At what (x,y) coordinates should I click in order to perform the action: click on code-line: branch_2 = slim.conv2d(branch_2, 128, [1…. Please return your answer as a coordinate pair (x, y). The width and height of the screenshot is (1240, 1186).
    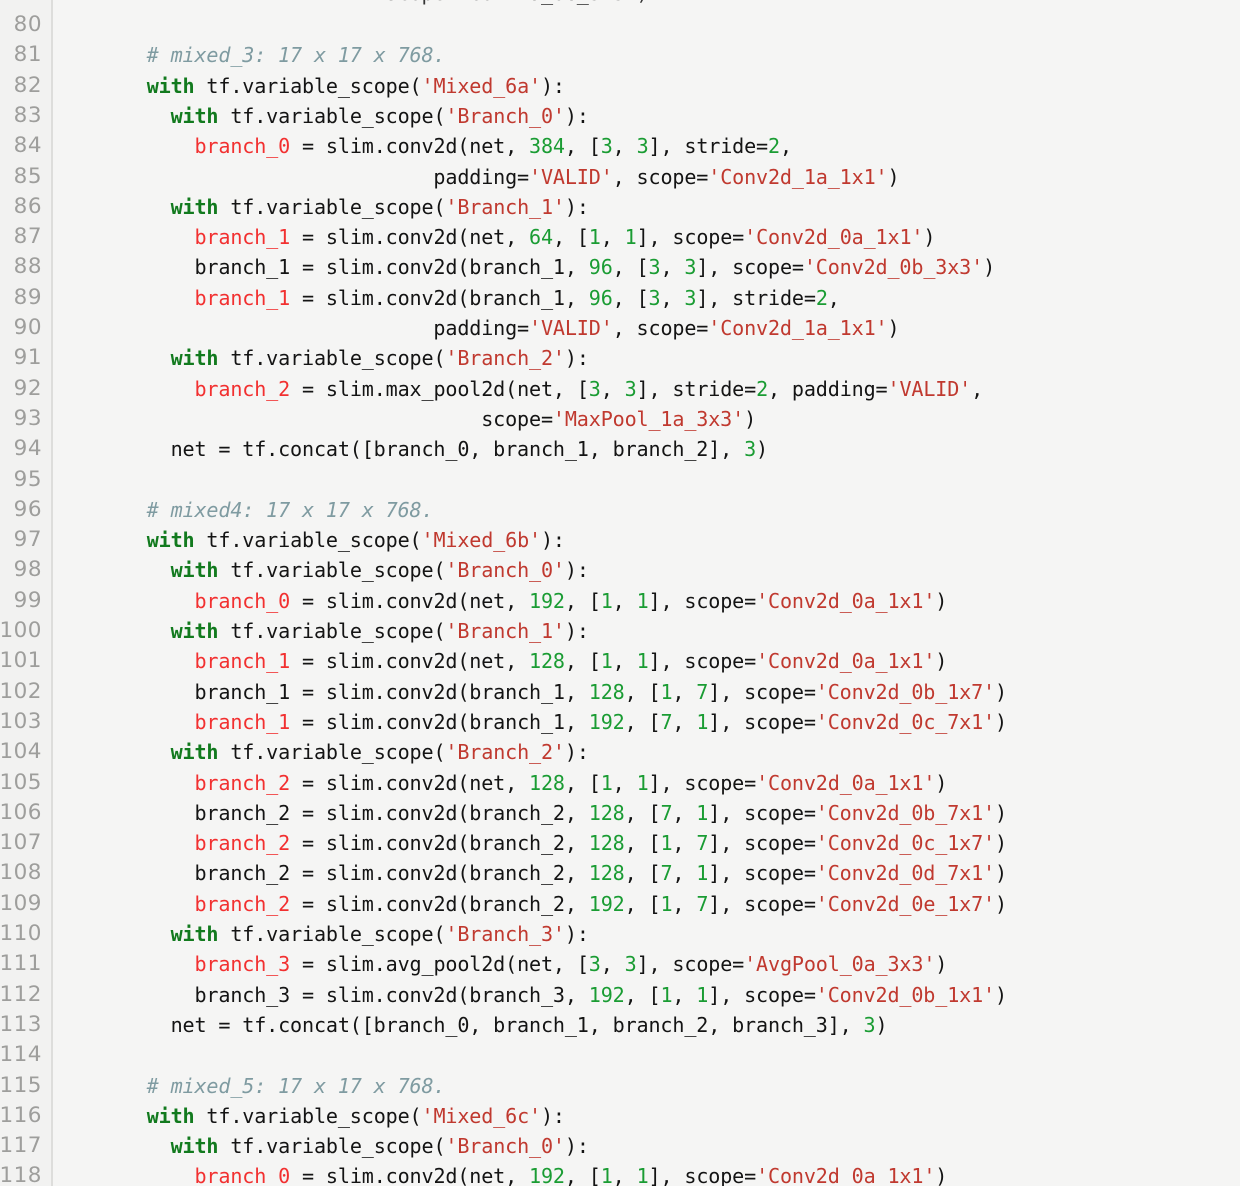
    Looking at the image, I should click on (541, 843).